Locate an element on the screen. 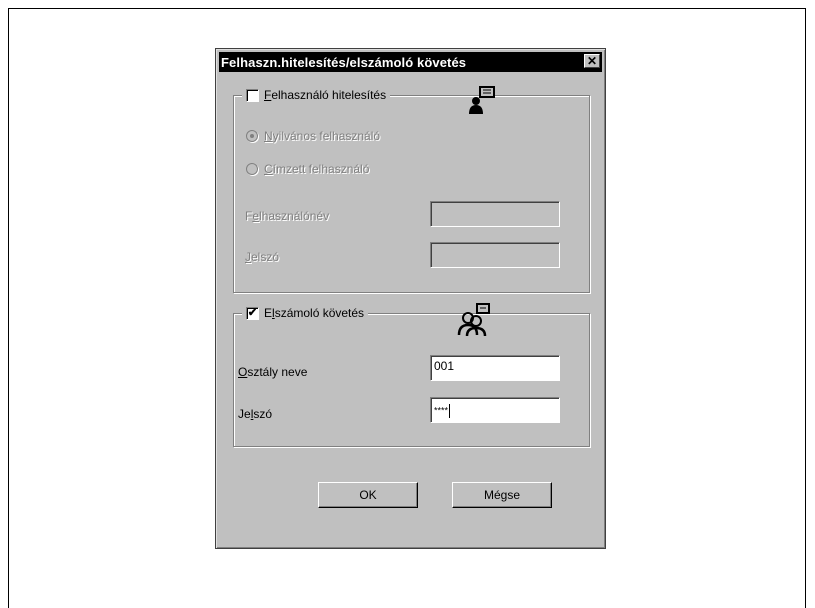  close-button: ✕ is located at coordinates (592, 61).